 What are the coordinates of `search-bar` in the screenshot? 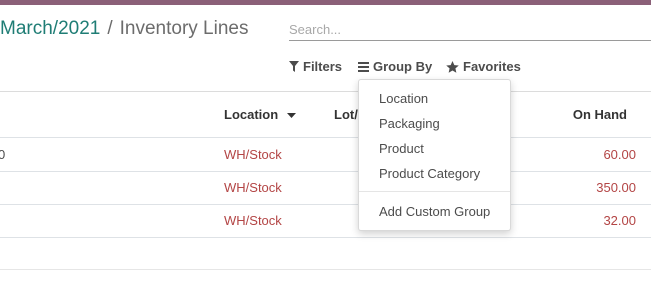 It's located at (470, 29).